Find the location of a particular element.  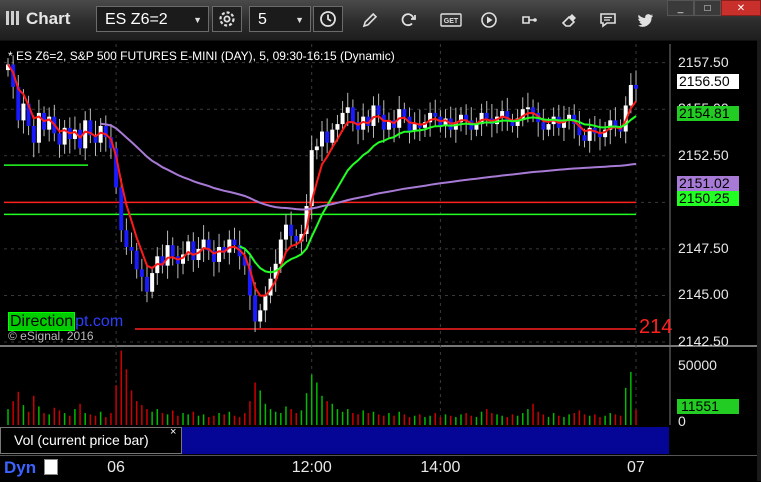

close-icon: × is located at coordinates (173, 432).